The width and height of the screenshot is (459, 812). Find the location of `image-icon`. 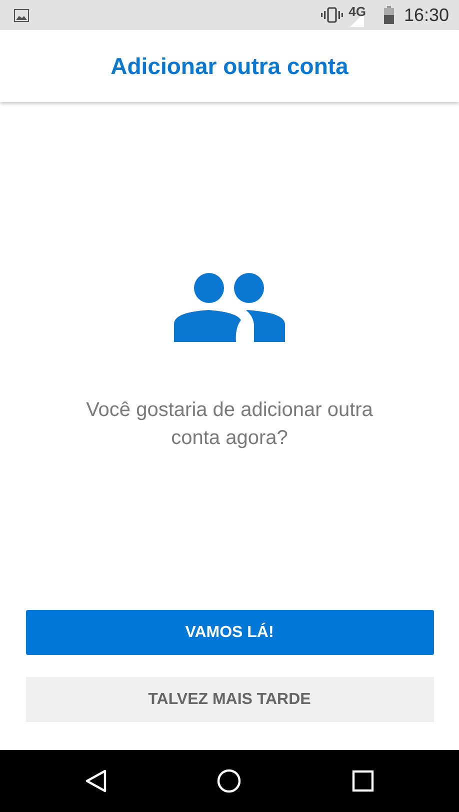

image-icon is located at coordinates (21, 15).